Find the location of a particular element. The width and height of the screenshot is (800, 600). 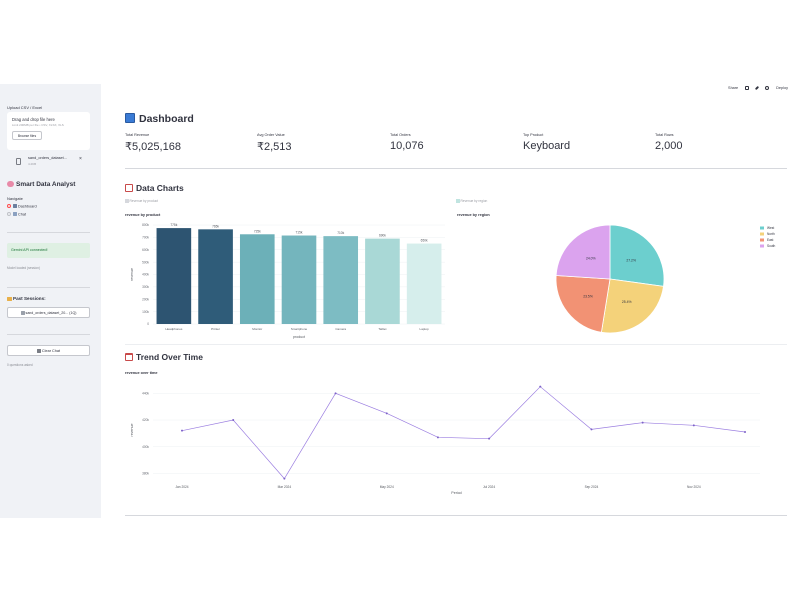

metric-total-orders: Total Orders 10,076 is located at coordinates (407, 142).